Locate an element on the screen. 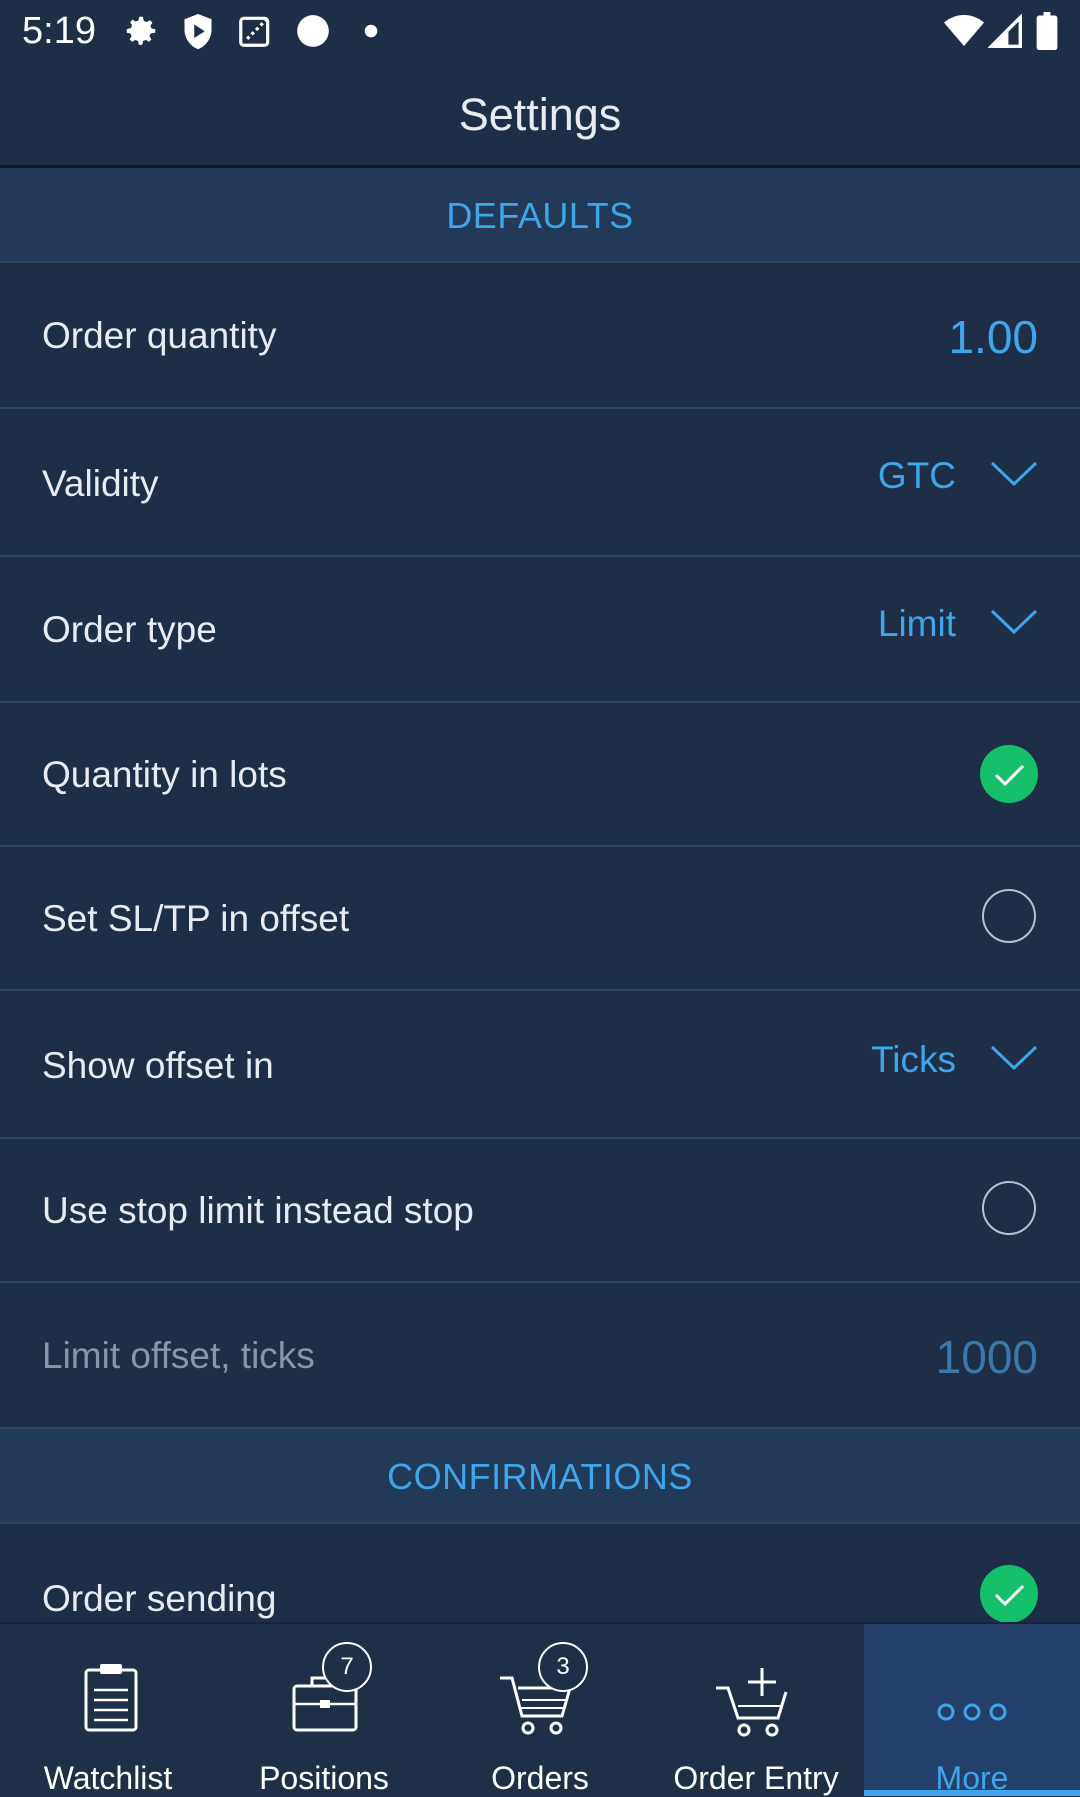 The width and height of the screenshot is (1080, 1797). clipboard-icon is located at coordinates (108, 1705).